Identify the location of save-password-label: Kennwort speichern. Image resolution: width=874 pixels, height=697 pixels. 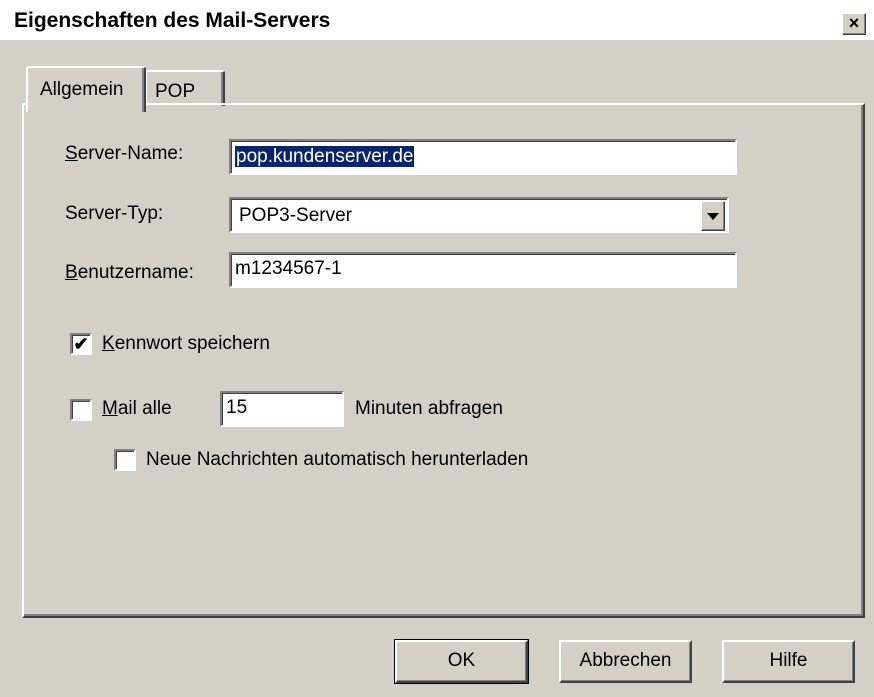
(186, 343).